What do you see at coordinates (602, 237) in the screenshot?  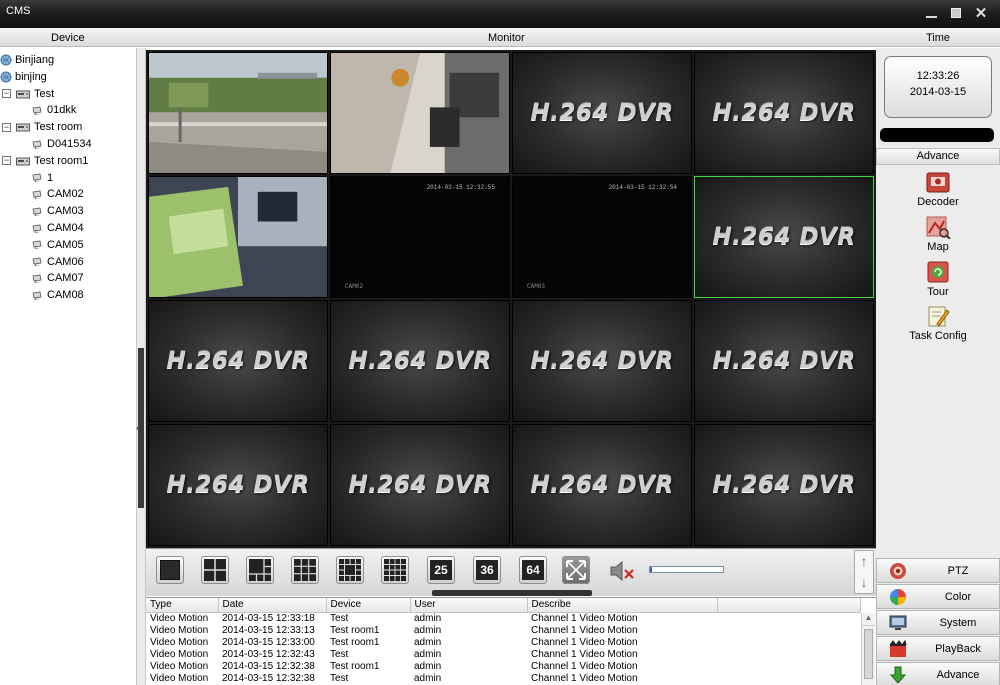 I see `video-cell: 2014-03-15 12:32:54 CAM03` at bounding box center [602, 237].